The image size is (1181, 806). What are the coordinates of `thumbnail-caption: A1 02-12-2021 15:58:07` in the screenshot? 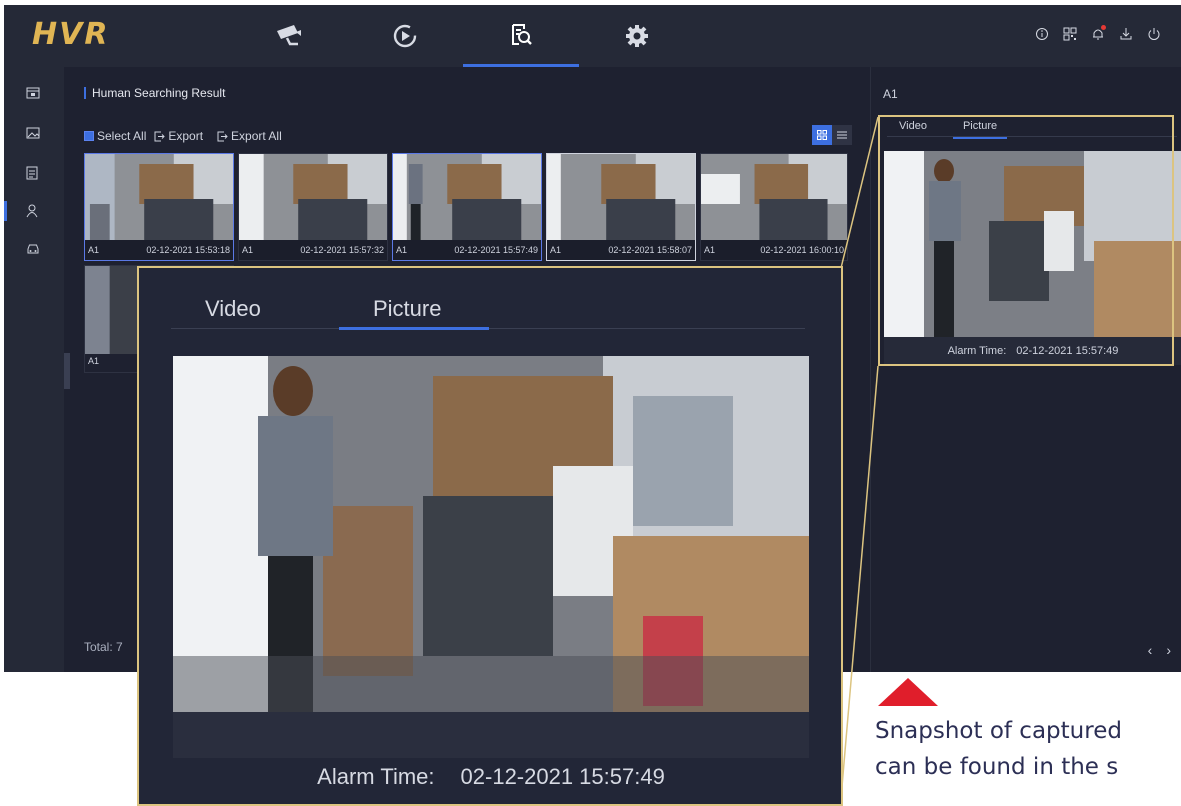 It's located at (621, 250).